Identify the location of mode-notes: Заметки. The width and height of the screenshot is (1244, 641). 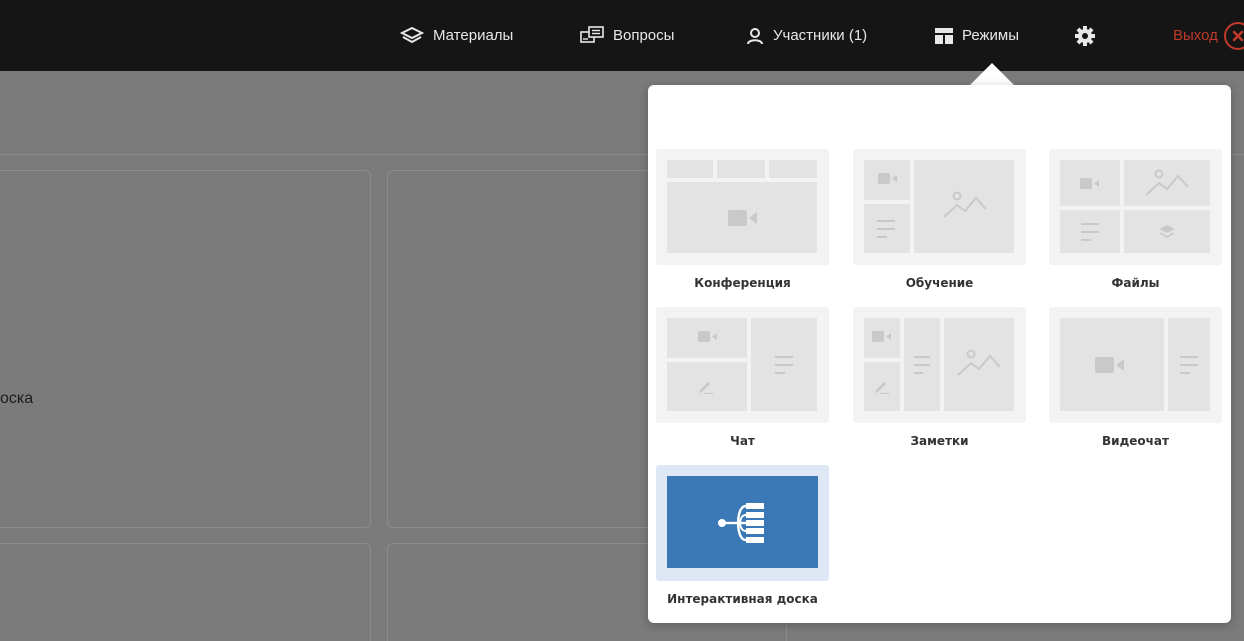
(939, 377).